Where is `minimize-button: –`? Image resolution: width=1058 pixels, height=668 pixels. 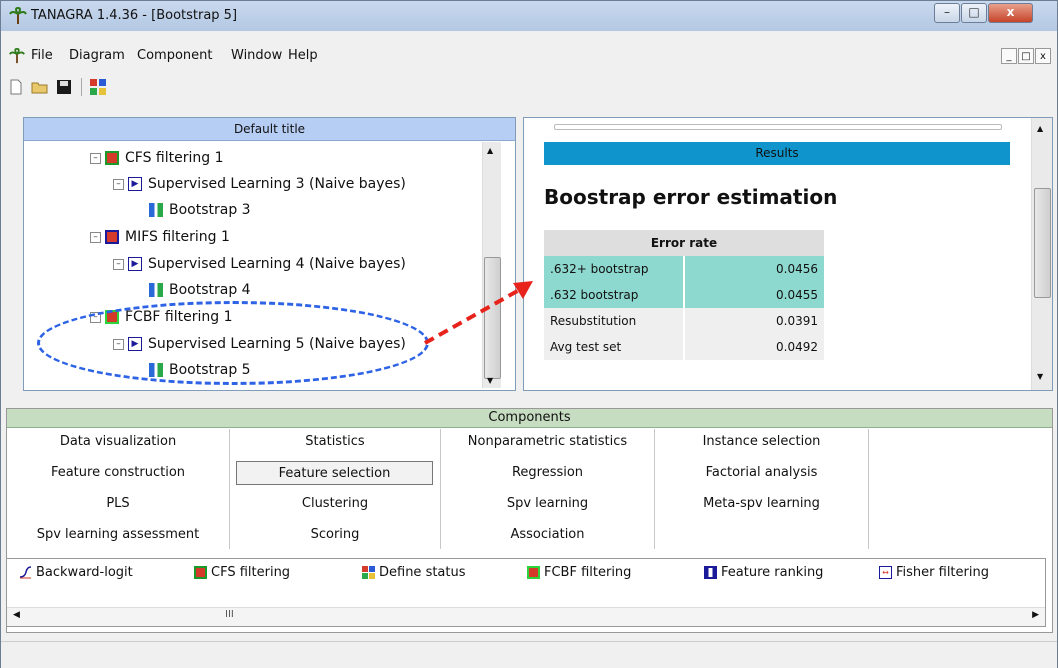 minimize-button: – is located at coordinates (947, 13).